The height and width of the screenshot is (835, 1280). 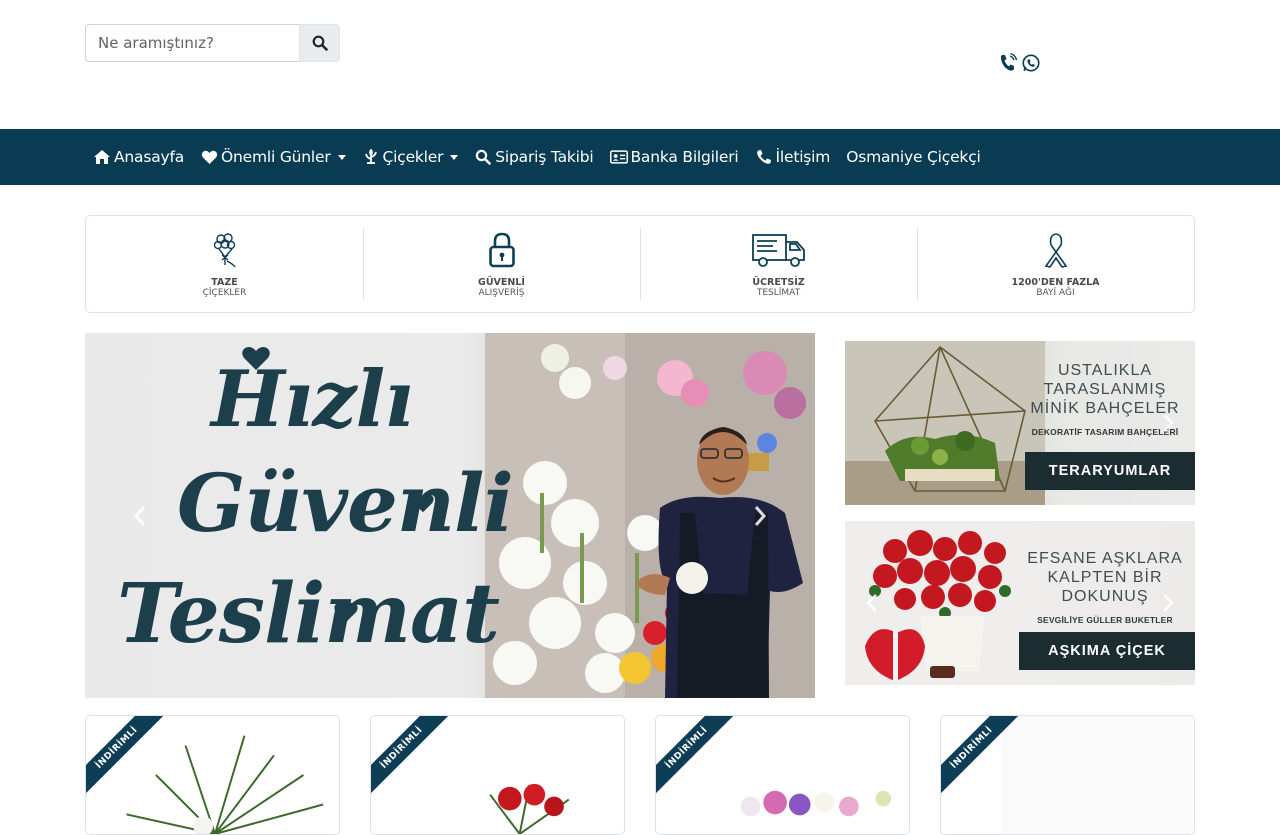 I want to click on nav-item-anasayfa: Anasayfa, so click(x=138, y=157).